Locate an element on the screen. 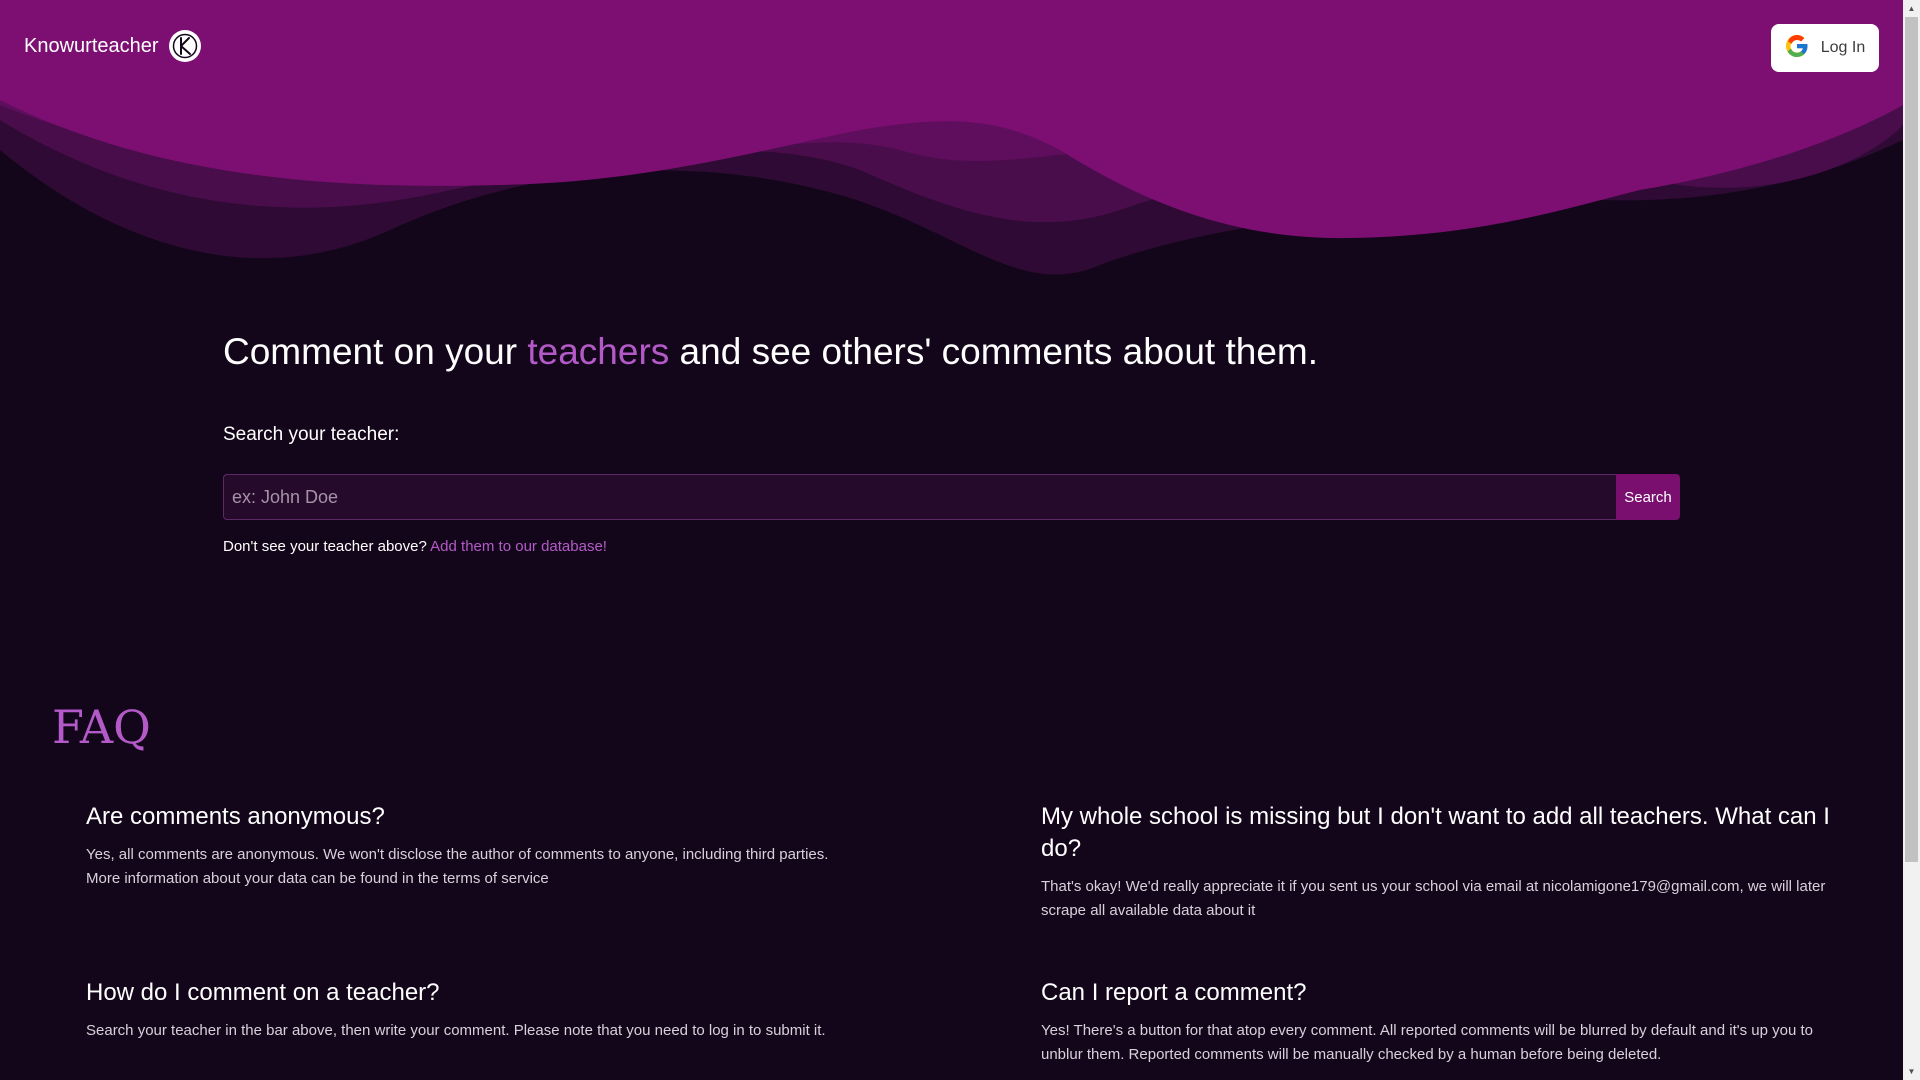  hero-title-start: Comment on your is located at coordinates (375, 351).